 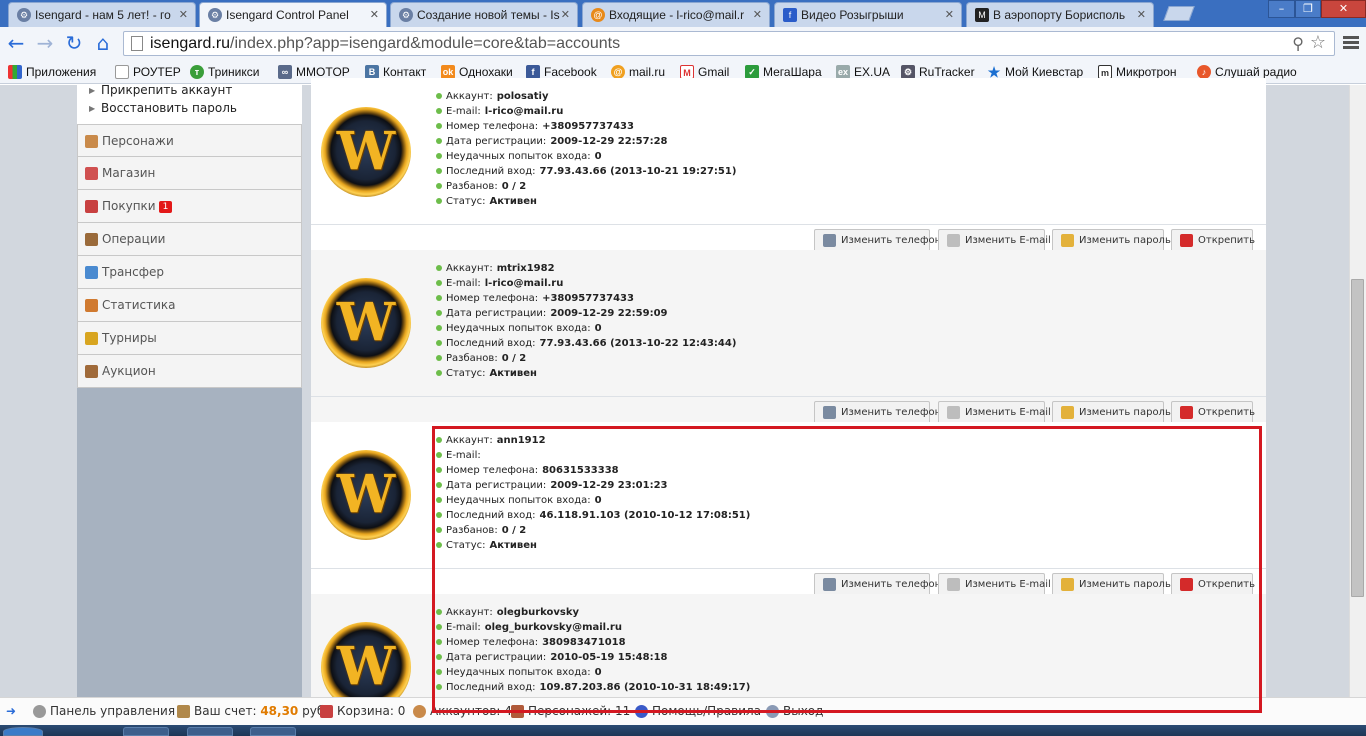 I want to click on tab-airport: MВ аэропорту Борисполь ✕, so click(x=1060, y=14).